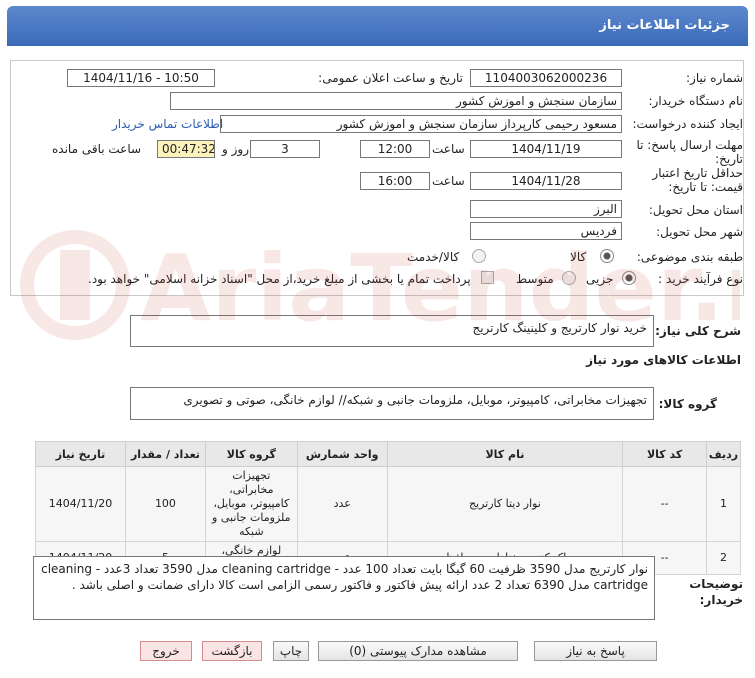 The image size is (755, 678). What do you see at coordinates (392, 331) in the screenshot?
I see `general-desc-field: خرید نوار کارتریج و کلینینگ کارتریج` at bounding box center [392, 331].